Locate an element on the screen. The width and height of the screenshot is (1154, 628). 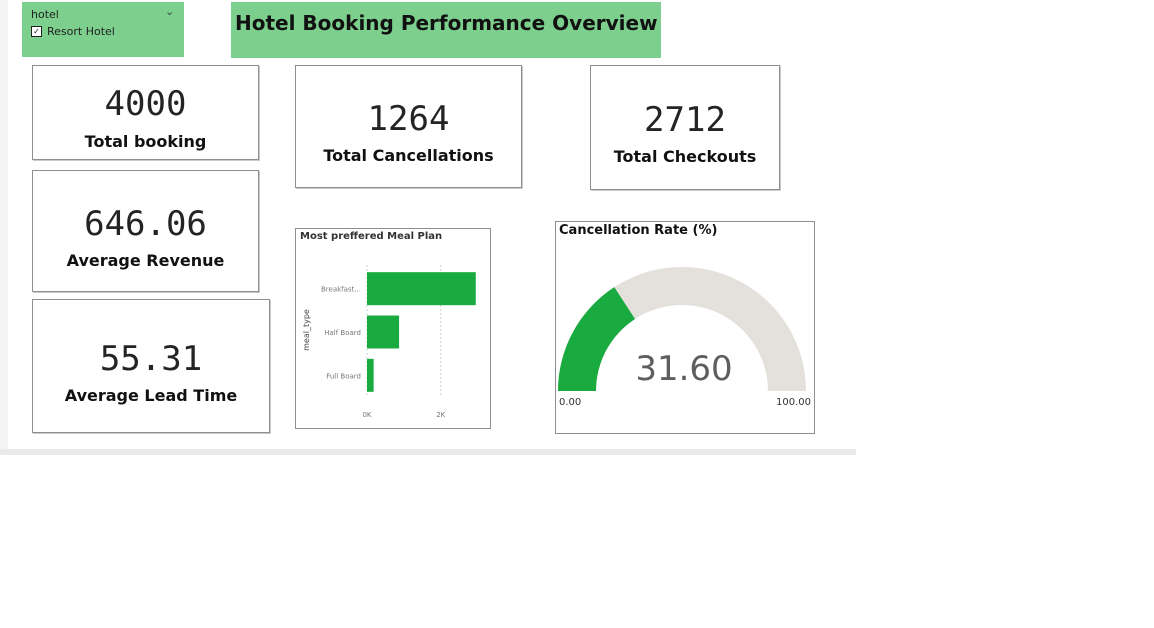
title-banner: Hotel Booking Performance Overview is located at coordinates (446, 30).